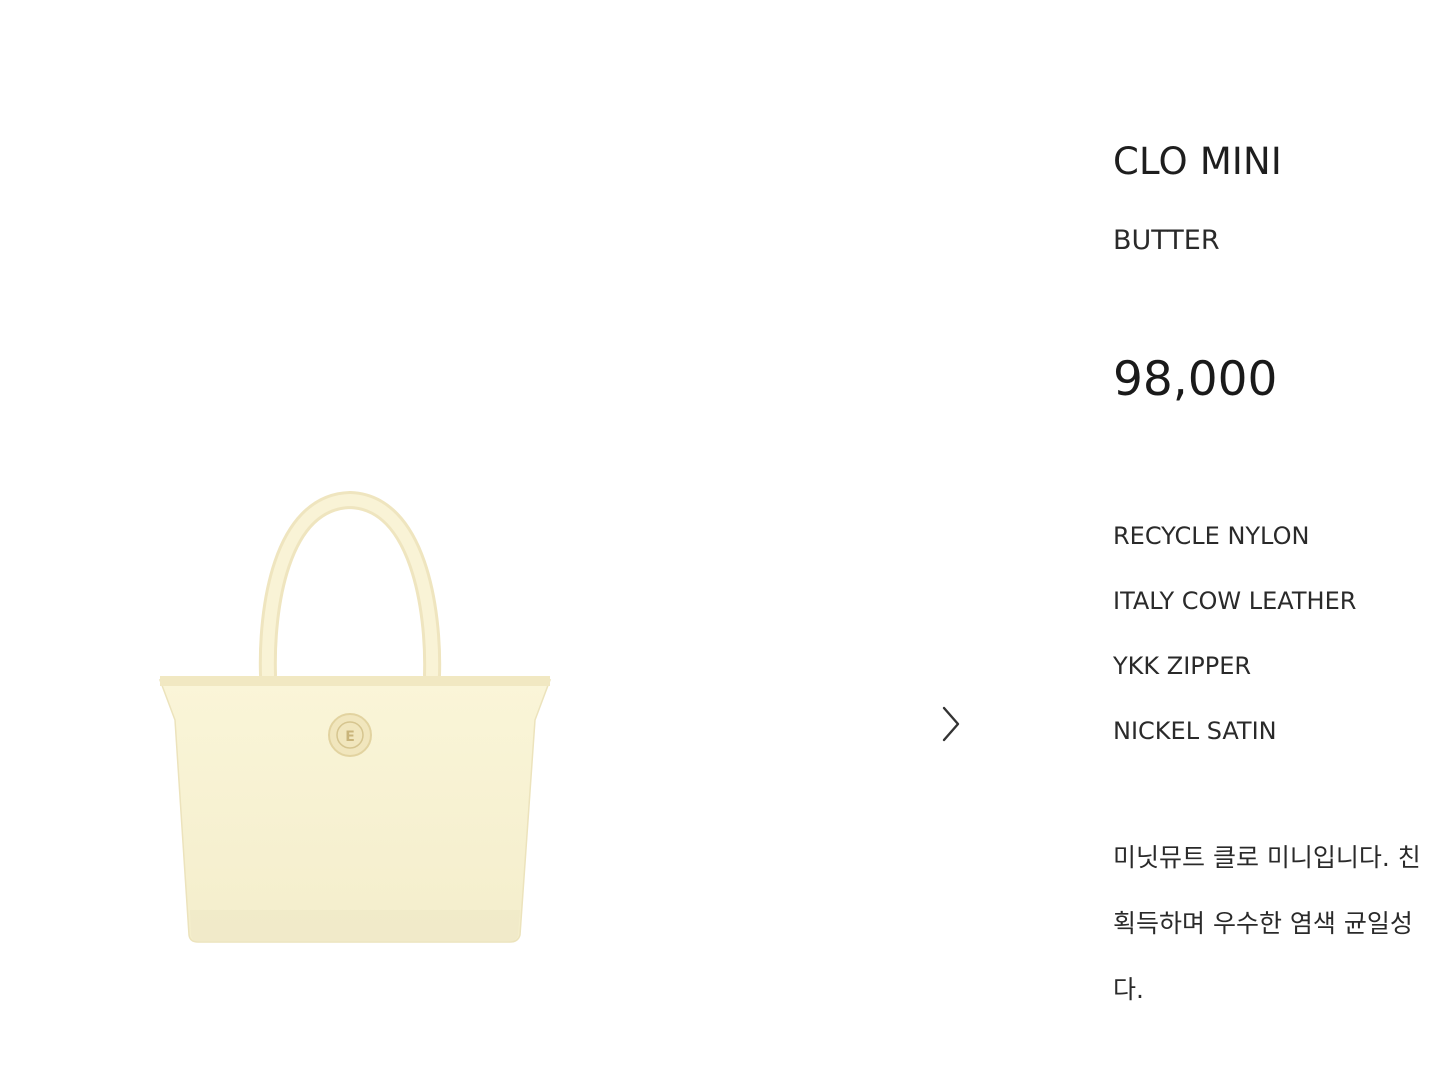 This screenshot has width=1440, height=1070. Describe the element at coordinates (1198, 161) in the screenshot. I see `product-name: CLO MINI` at that location.